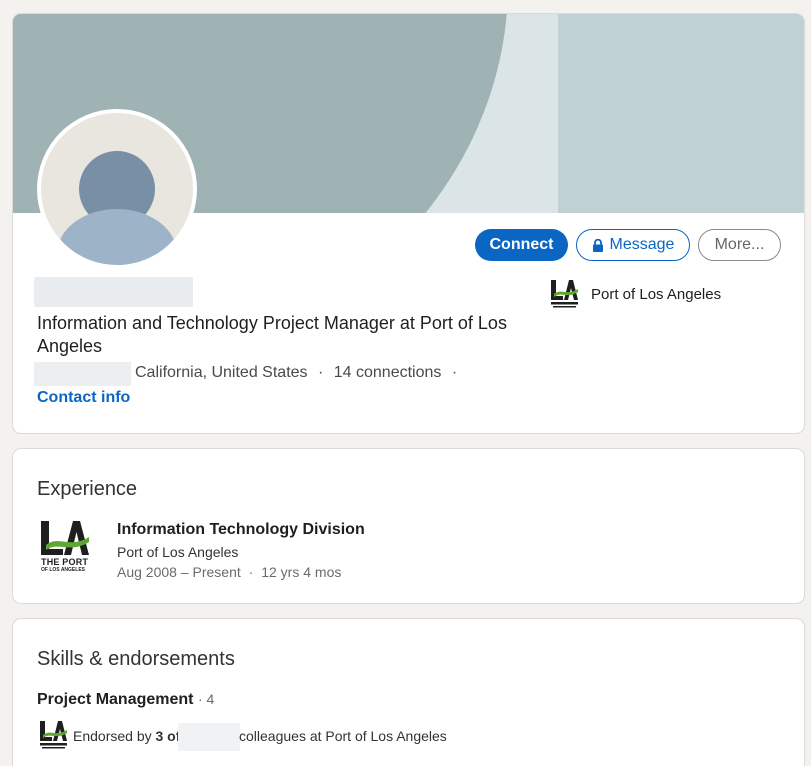 The image size is (811, 766). I want to click on endorser-names-redacted, so click(209, 737).